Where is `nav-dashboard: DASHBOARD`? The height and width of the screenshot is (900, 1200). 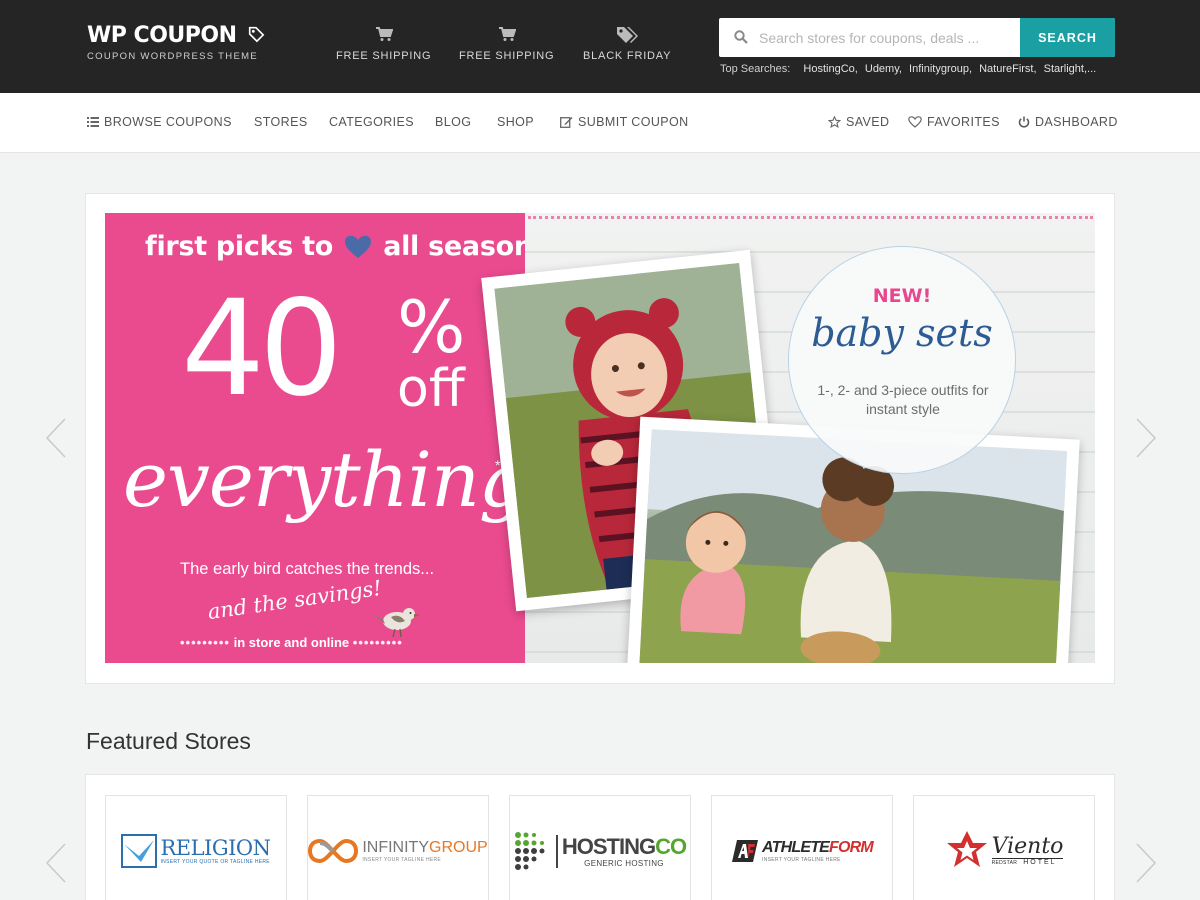 nav-dashboard: DASHBOARD is located at coordinates (1068, 122).